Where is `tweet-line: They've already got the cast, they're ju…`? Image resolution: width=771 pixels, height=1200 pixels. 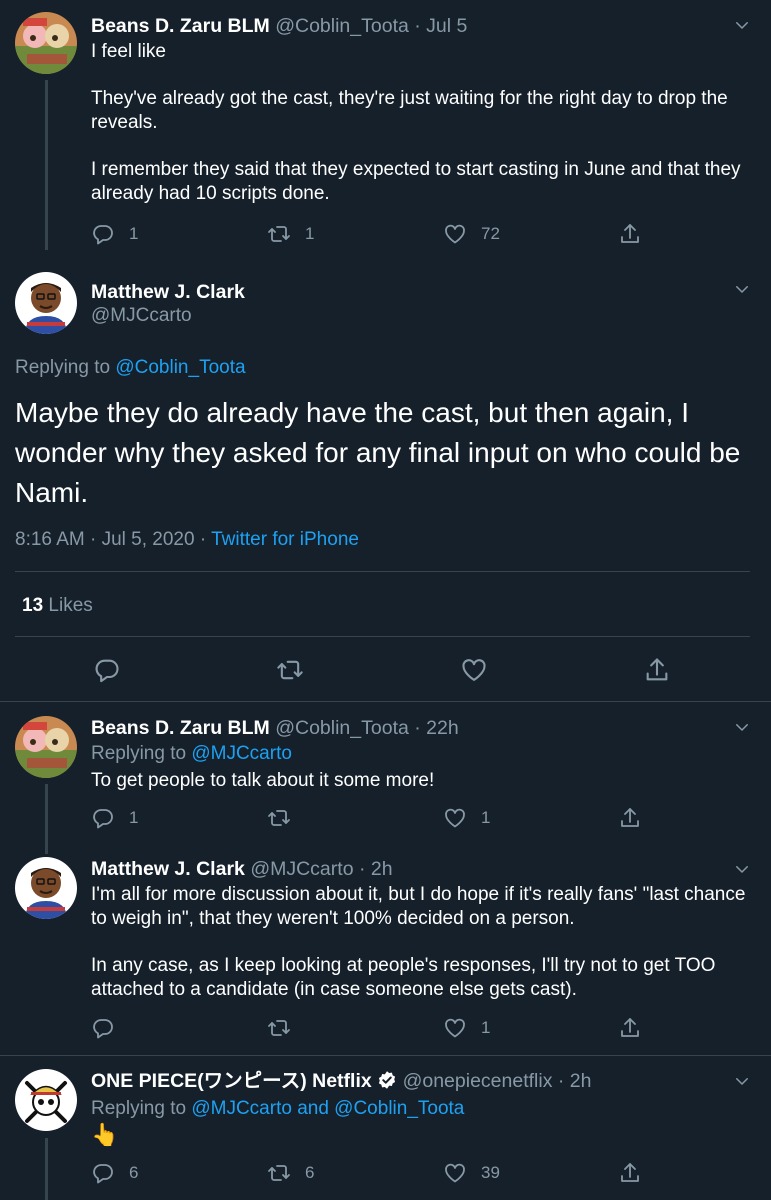 tweet-line: They've already got the cast, they're ju… is located at coordinates (409, 110).